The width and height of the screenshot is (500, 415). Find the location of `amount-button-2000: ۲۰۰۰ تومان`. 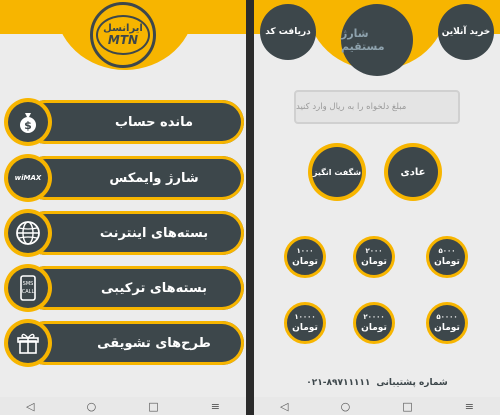

amount-button-2000: ۲۰۰۰ تومان is located at coordinates (374, 257).